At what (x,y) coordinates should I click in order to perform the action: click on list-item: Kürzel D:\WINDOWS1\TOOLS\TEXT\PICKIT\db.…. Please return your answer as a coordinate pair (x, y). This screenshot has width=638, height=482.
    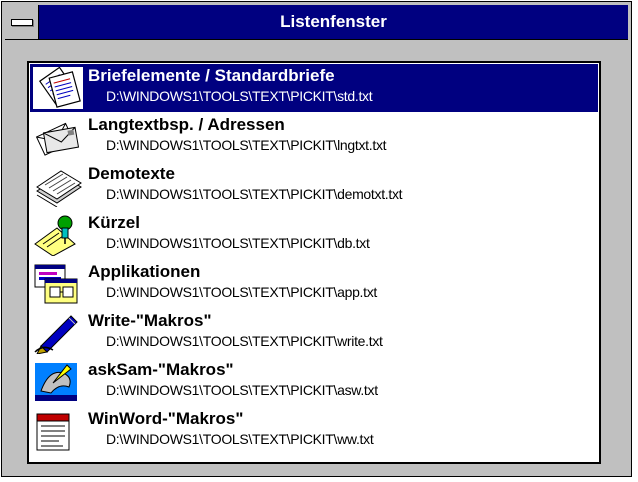
    Looking at the image, I should click on (314, 235).